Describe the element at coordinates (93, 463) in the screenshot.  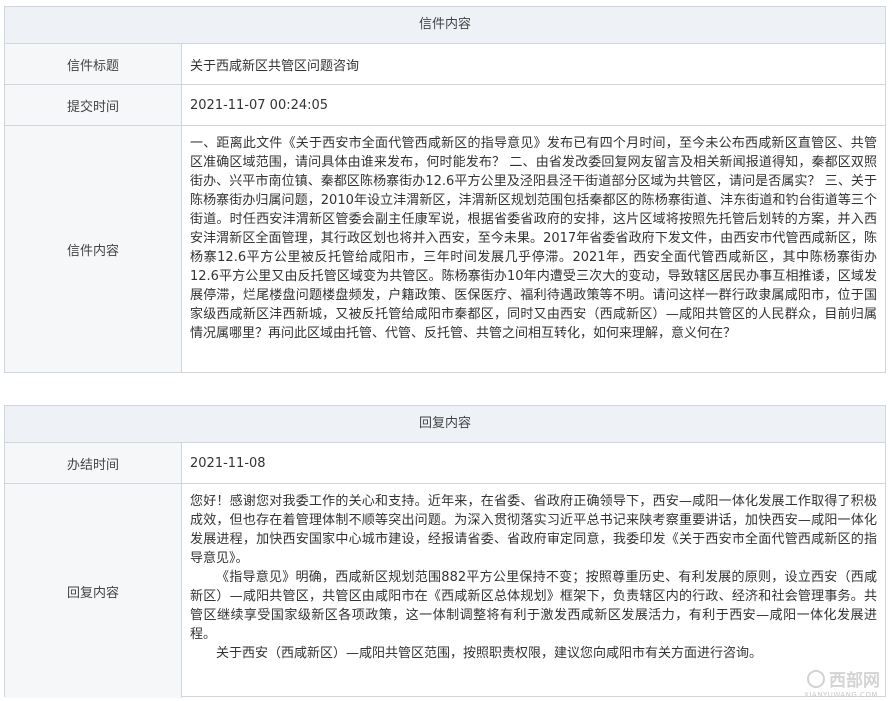
I see `reply-date-label: 办结时间` at that location.